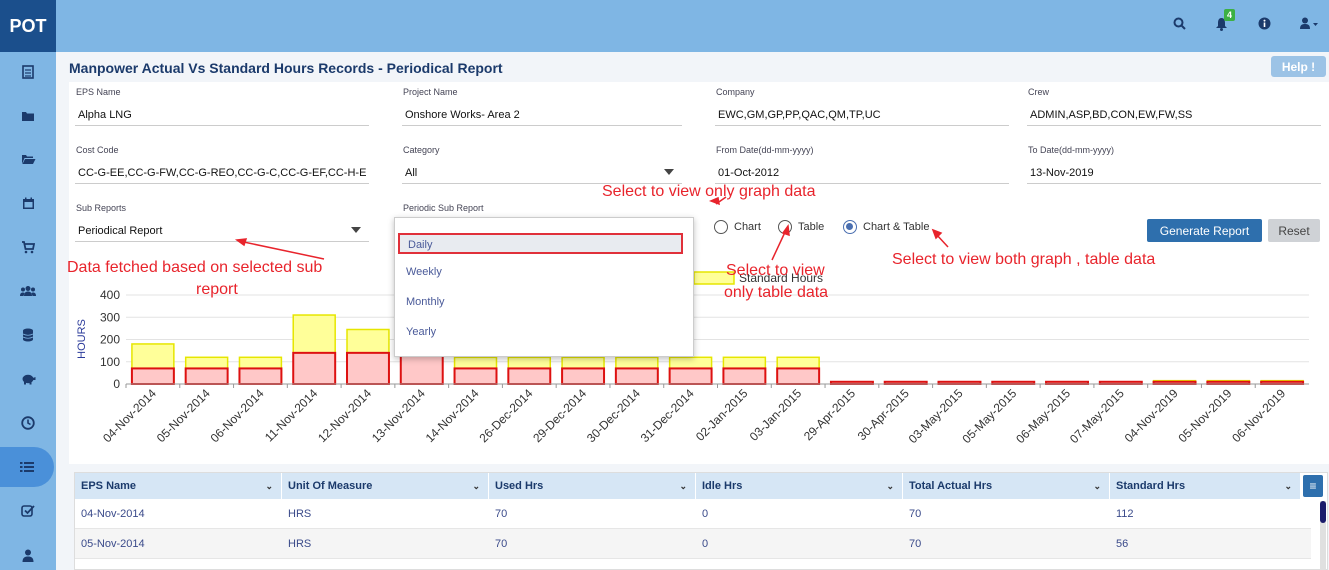 Image resolution: width=1329 pixels, height=570 pixels. What do you see at coordinates (951, 486) in the screenshot?
I see `col-header-label: Total Actual Hrs` at bounding box center [951, 486].